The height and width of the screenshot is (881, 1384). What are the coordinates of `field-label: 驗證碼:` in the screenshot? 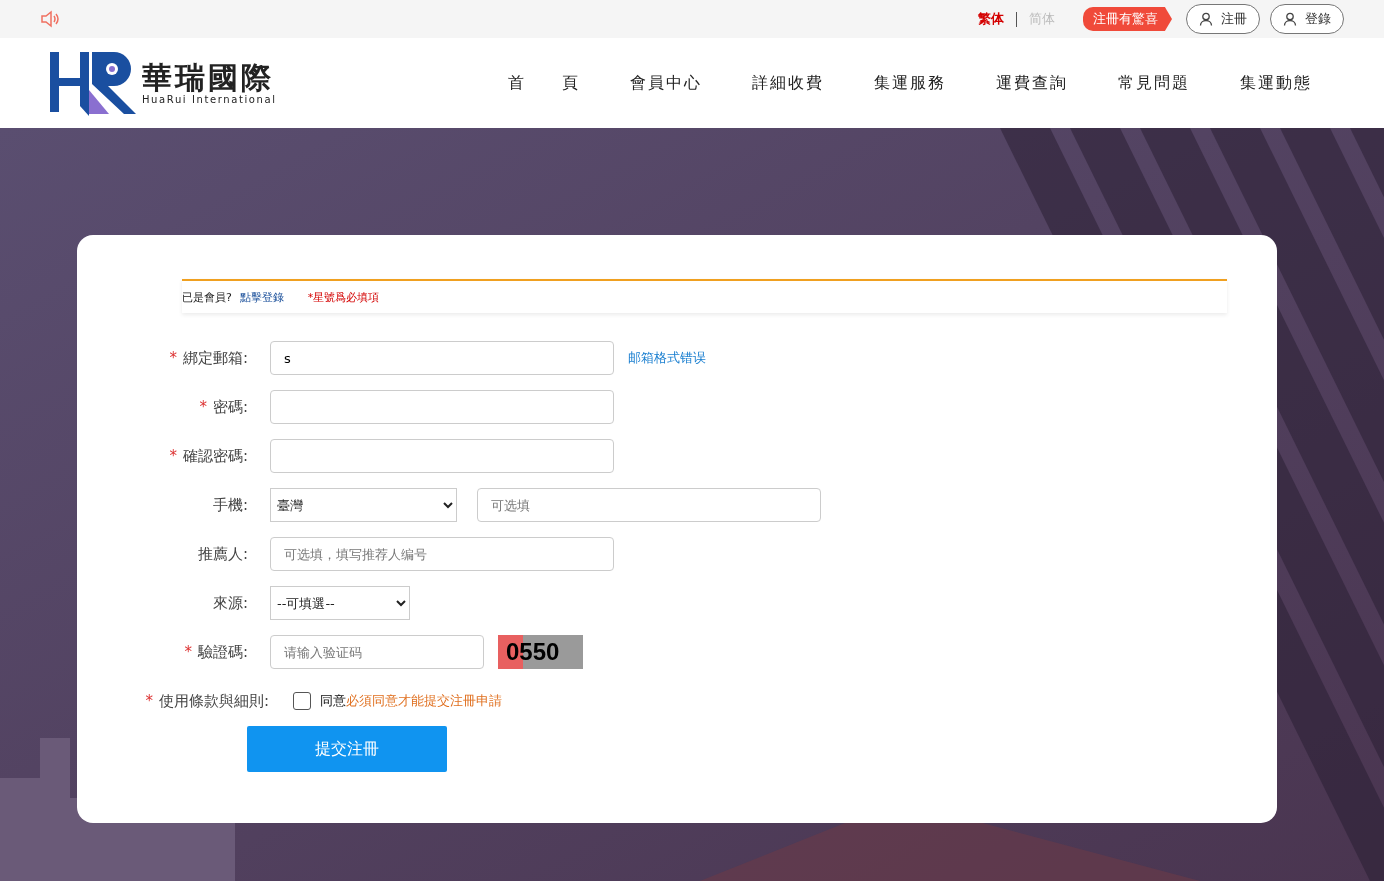 It's located at (222, 651).